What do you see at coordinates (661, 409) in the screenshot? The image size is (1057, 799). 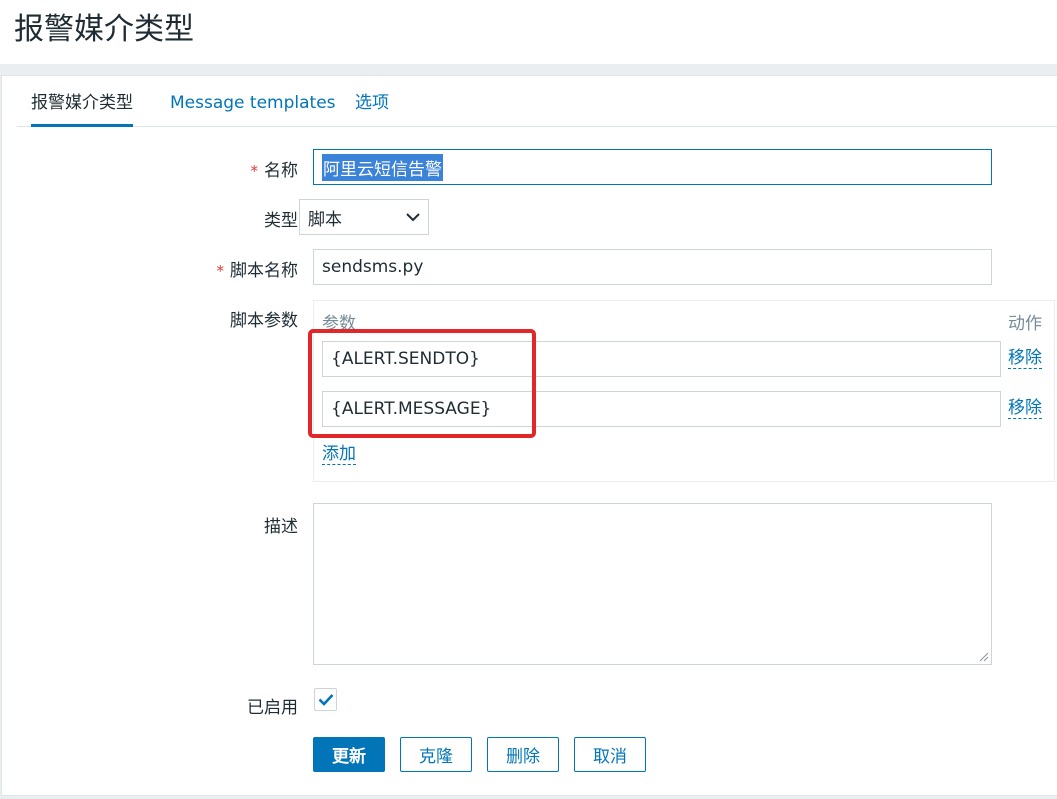 I see `param-input: {ALERT.MESSAGE}` at bounding box center [661, 409].